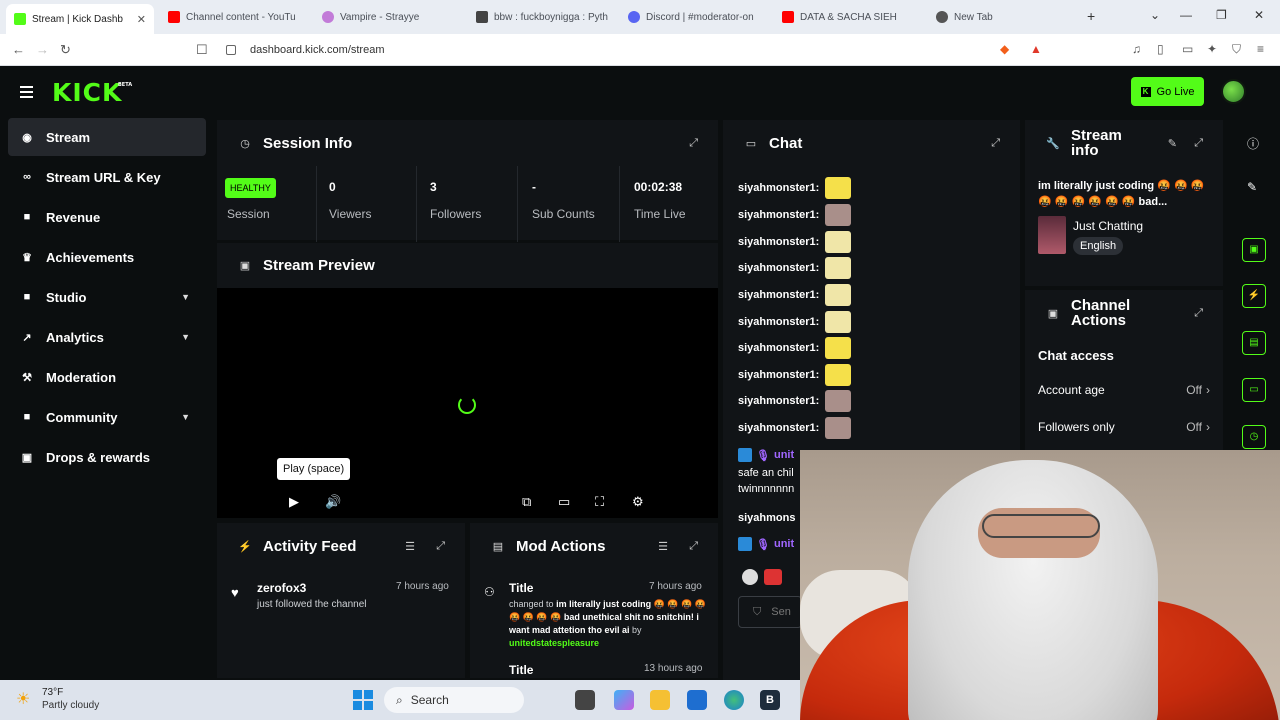 Image resolution: width=1280 pixels, height=720 pixels. Describe the element at coordinates (1108, 226) in the screenshot. I see `stream-category: Just Chatting` at that location.